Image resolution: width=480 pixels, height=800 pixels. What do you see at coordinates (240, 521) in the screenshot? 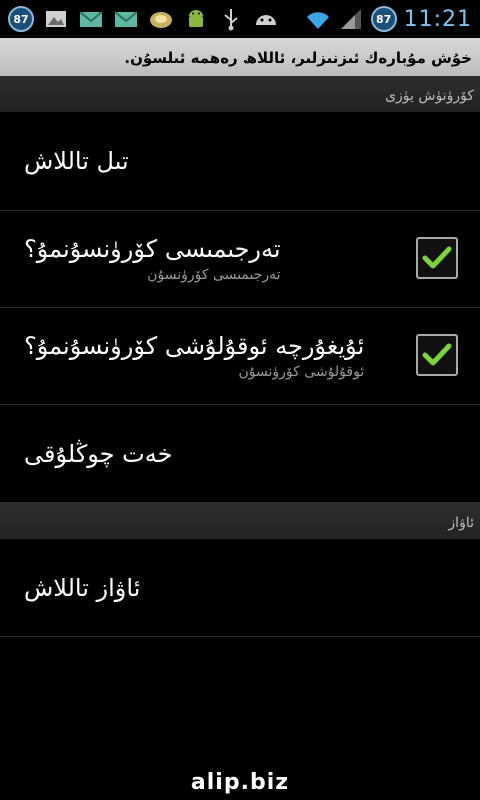
I see `section-header-audio: ئاۋاز` at bounding box center [240, 521].